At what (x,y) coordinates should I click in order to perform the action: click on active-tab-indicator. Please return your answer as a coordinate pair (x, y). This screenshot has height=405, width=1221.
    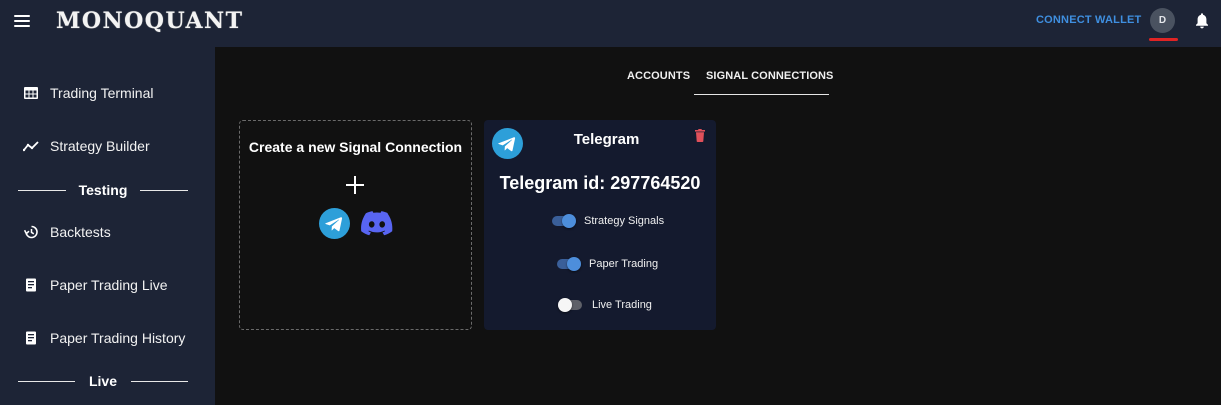
    Looking at the image, I should click on (761, 94).